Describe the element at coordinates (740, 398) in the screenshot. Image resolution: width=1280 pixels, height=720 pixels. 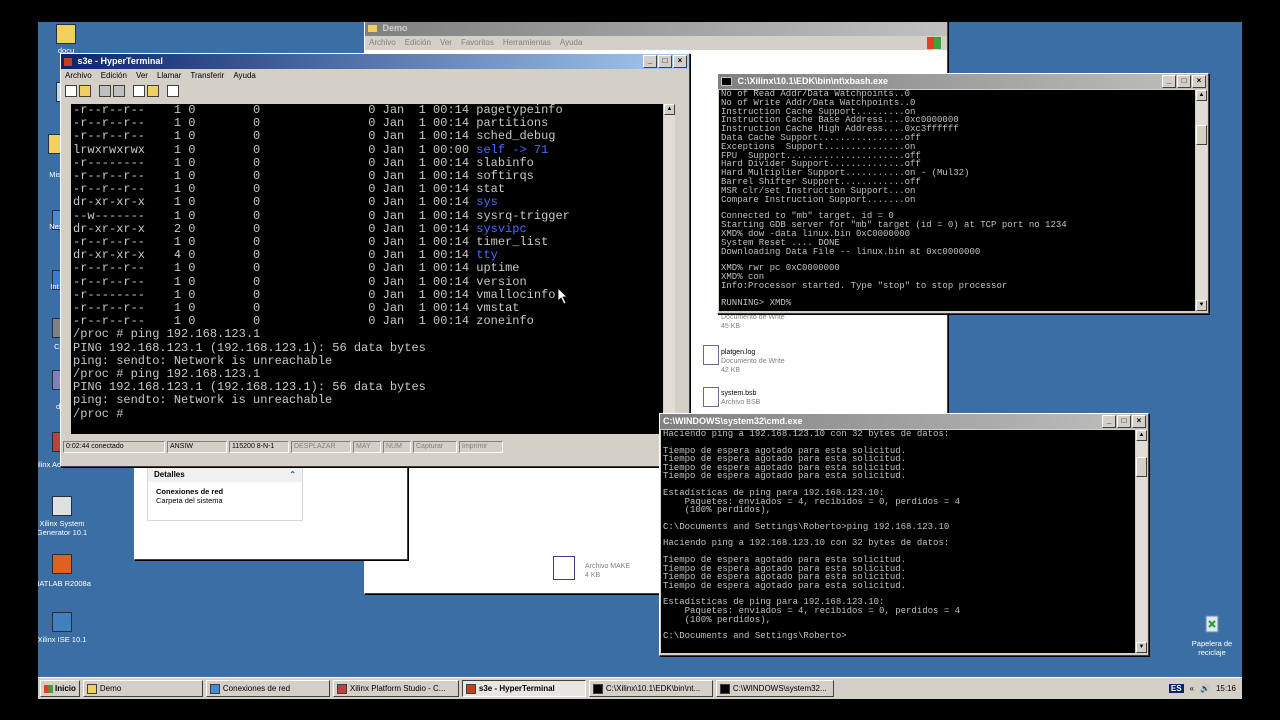
I see `file-item: system.bsb Archivo BSB` at that location.